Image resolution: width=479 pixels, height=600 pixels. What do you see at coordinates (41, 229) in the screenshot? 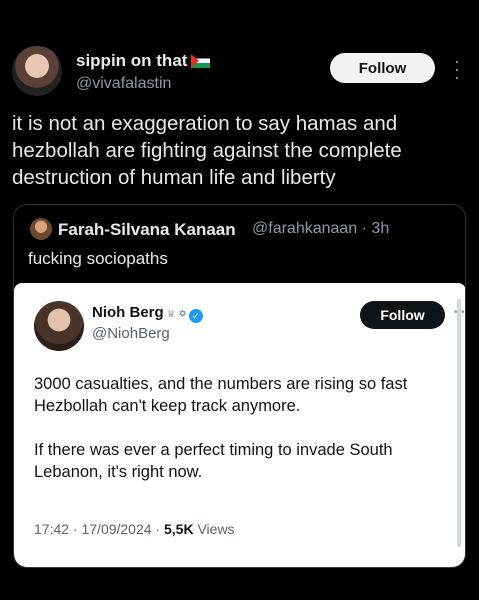
I see `quote-author-avatar` at bounding box center [41, 229].